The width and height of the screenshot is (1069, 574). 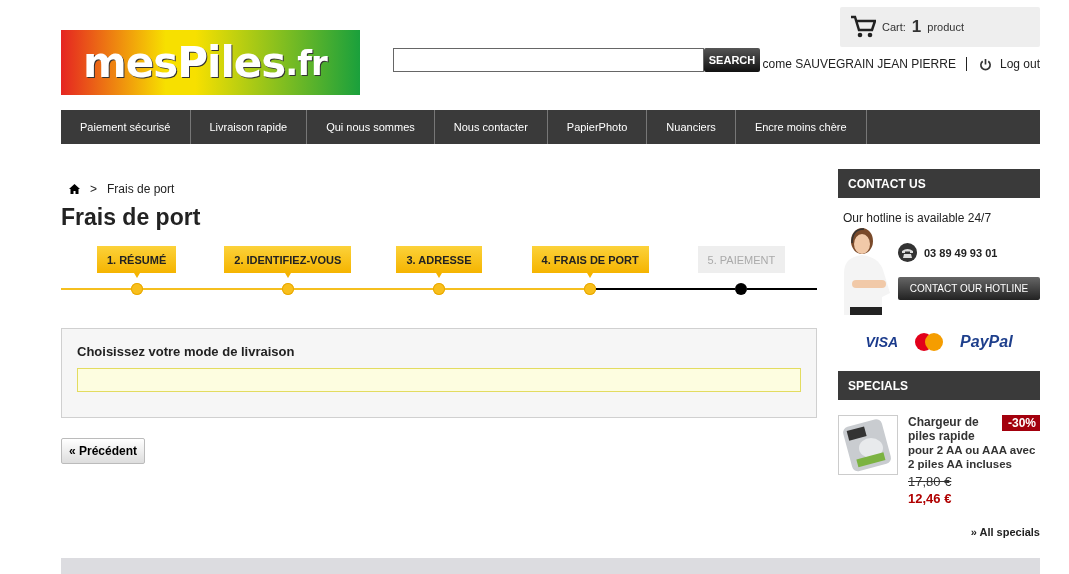 I want to click on page-title: Frais de port, so click(x=131, y=217).